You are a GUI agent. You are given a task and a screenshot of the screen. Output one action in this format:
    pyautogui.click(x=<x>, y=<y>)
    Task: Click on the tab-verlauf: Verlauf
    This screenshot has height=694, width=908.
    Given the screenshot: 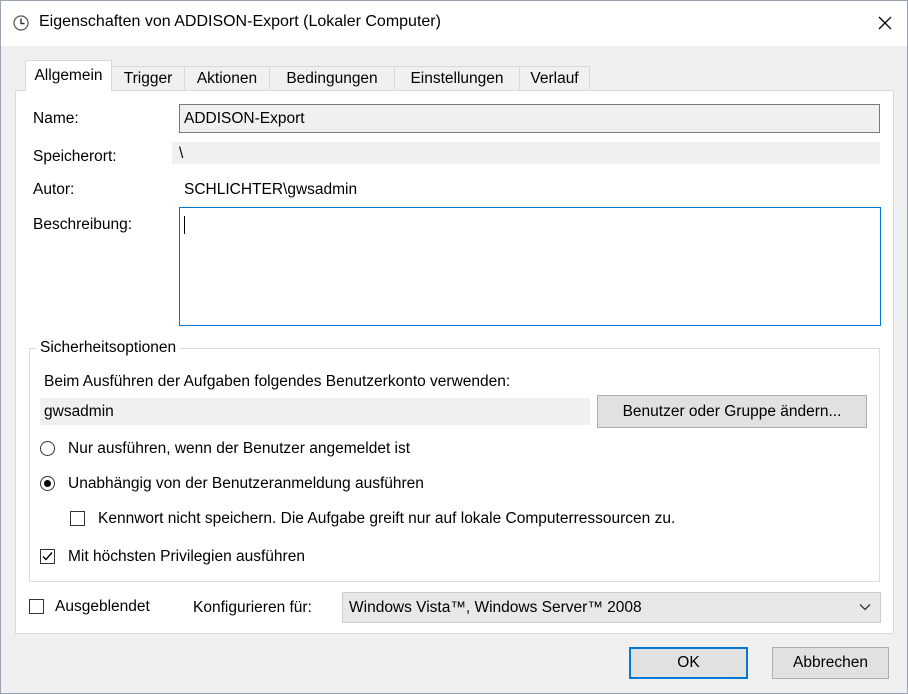 What is the action you would take?
    pyautogui.click(x=554, y=78)
    